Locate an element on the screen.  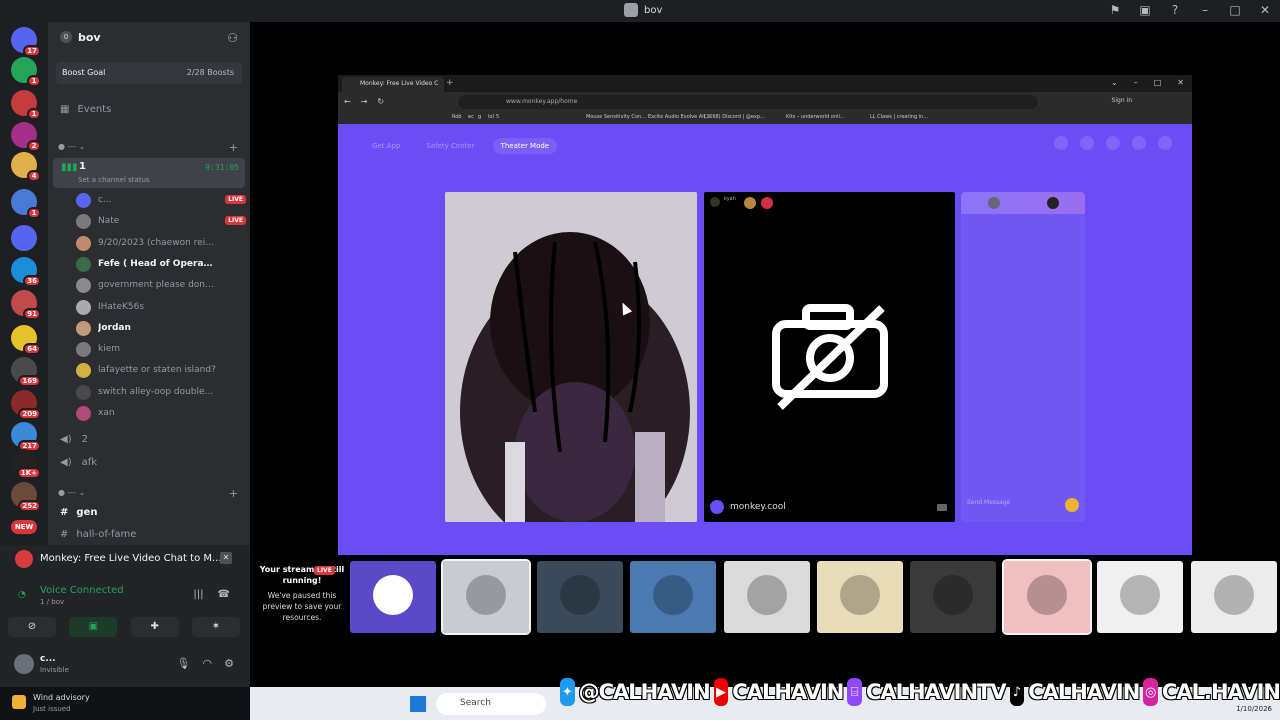
captions-icon is located at coordinates (942, 507).